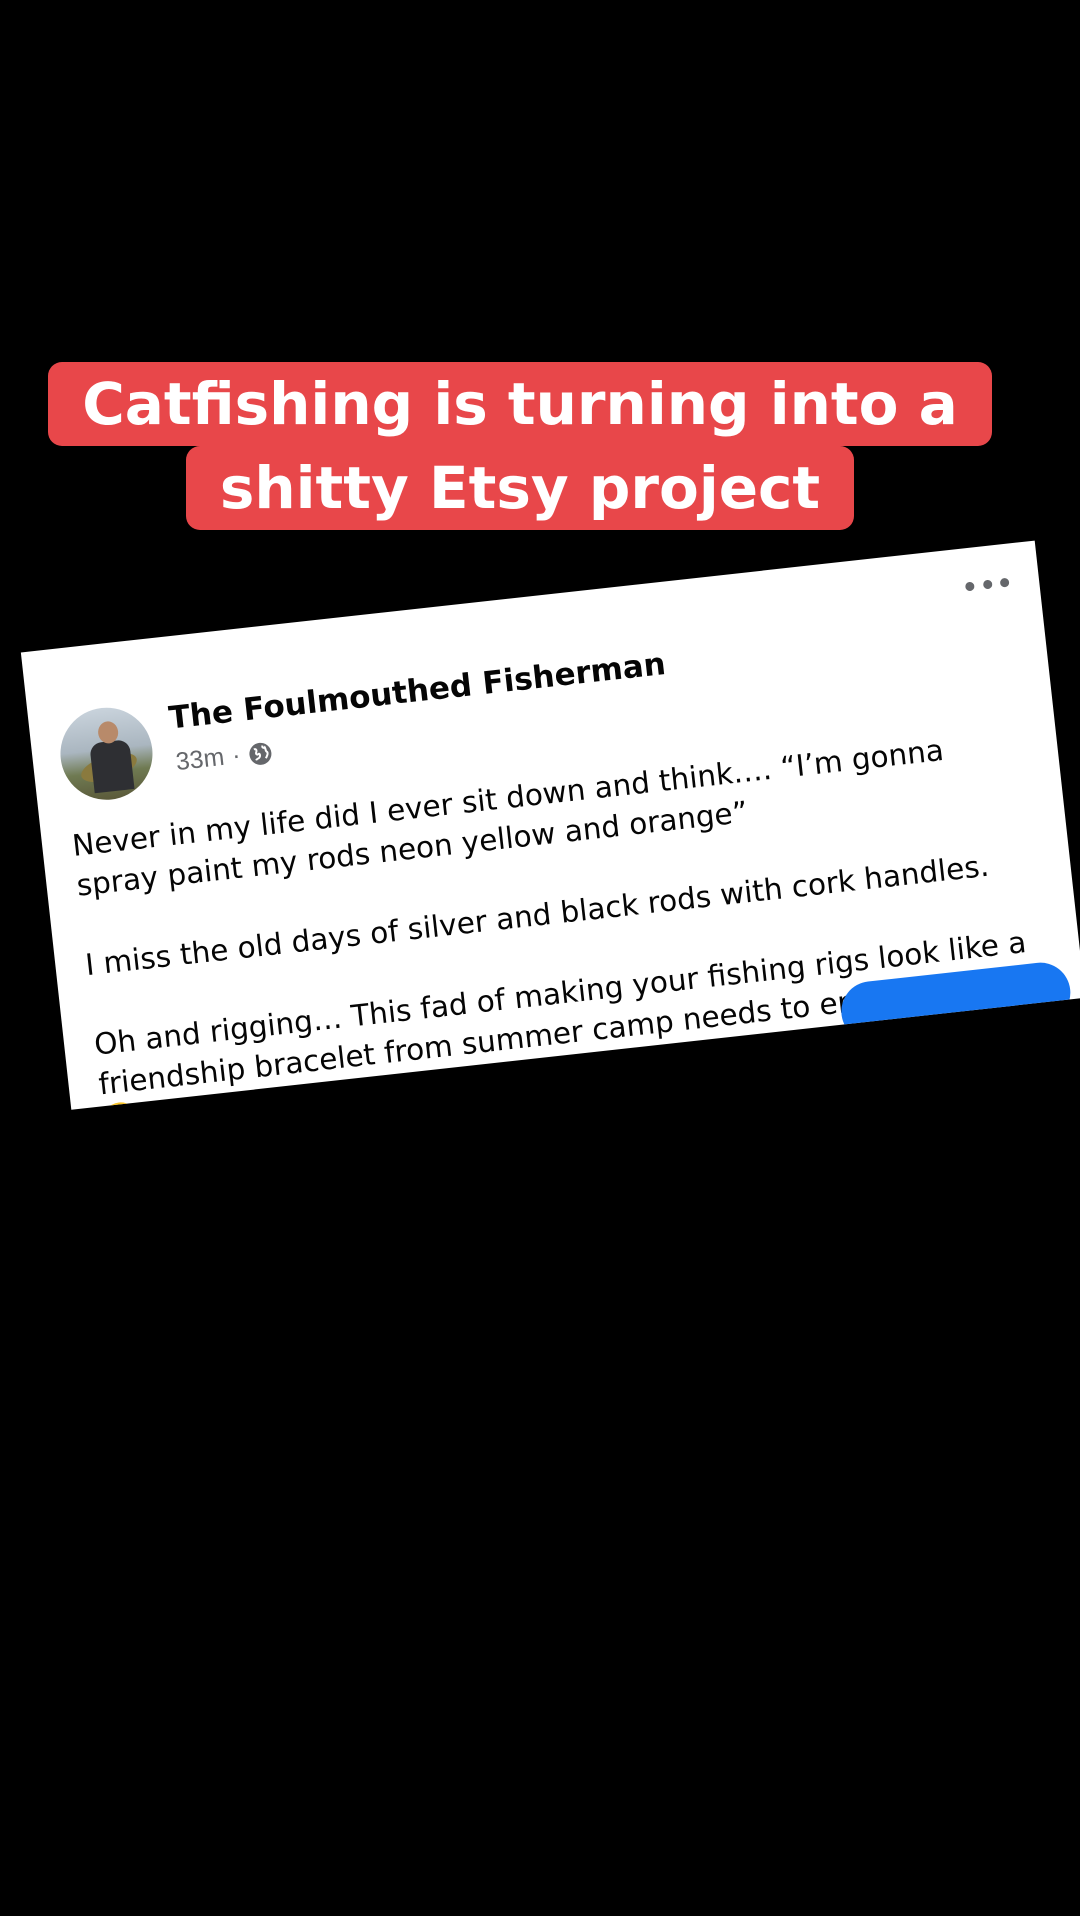  Describe the element at coordinates (520, 404) in the screenshot. I see `caption-line-1: Catfishing is turning into a` at that location.